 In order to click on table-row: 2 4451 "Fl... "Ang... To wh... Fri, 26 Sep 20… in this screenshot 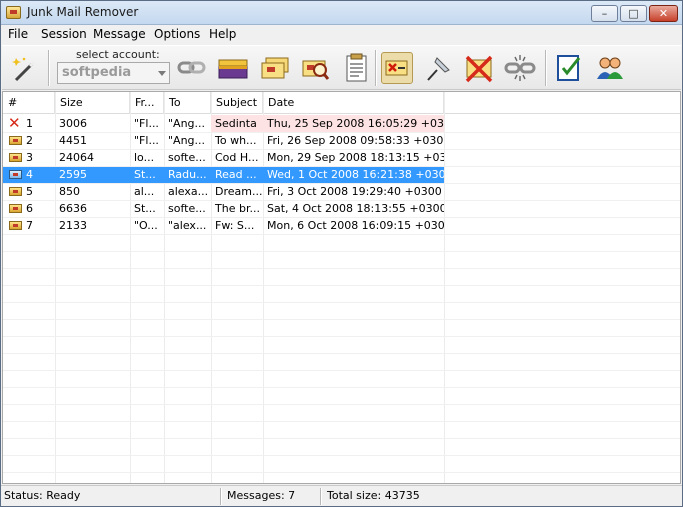, I will do `click(223, 140)`.